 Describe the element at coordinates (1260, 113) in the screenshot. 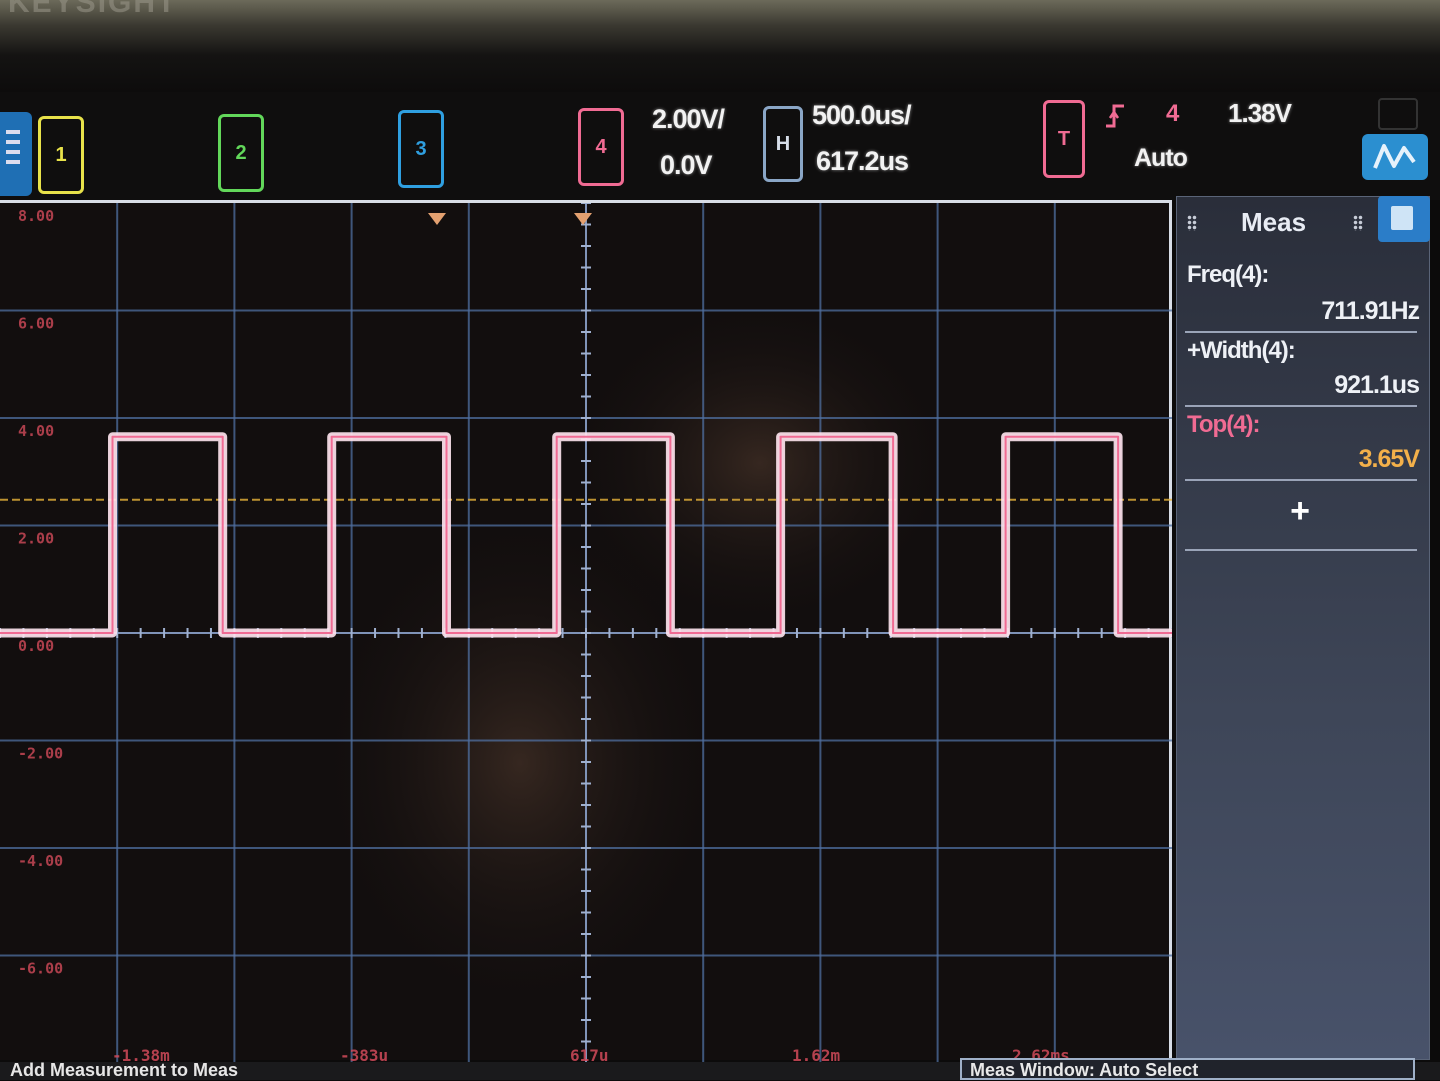

I see `trigger-level: 1.38V` at that location.